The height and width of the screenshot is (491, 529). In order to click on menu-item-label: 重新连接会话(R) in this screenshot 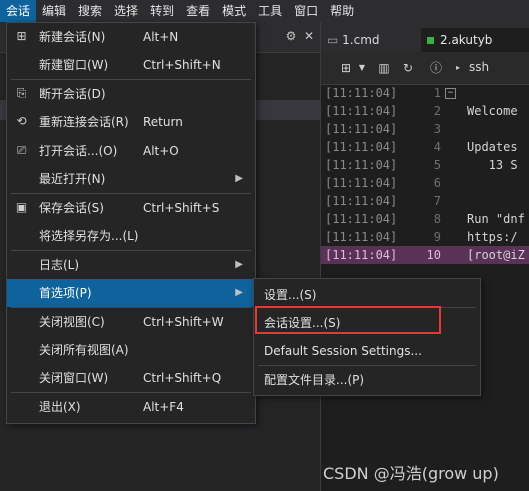, I will do `click(84, 122)`.